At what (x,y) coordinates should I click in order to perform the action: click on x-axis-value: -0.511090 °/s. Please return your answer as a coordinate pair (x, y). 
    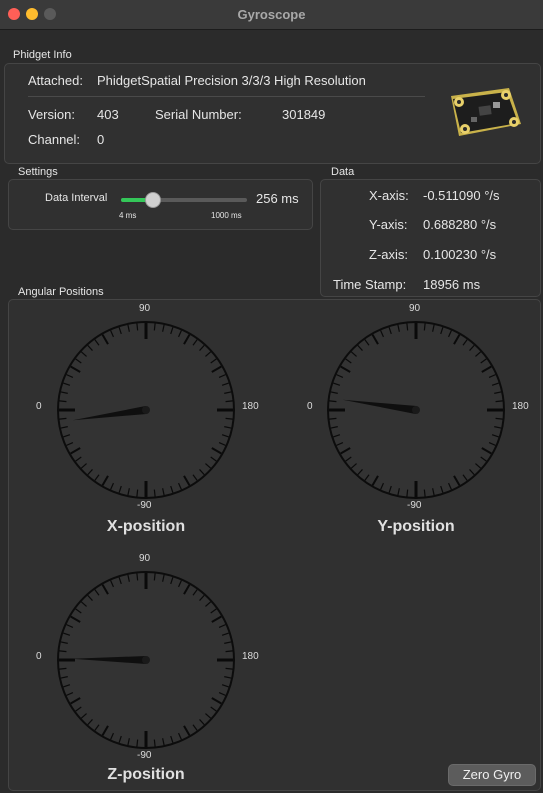
    Looking at the image, I should click on (461, 195).